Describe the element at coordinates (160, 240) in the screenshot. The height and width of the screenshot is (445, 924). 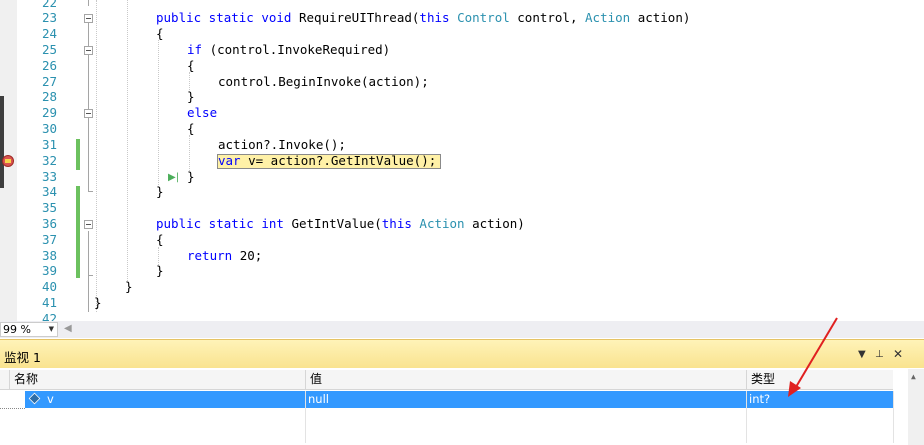
I see `code-line-37: {` at that location.